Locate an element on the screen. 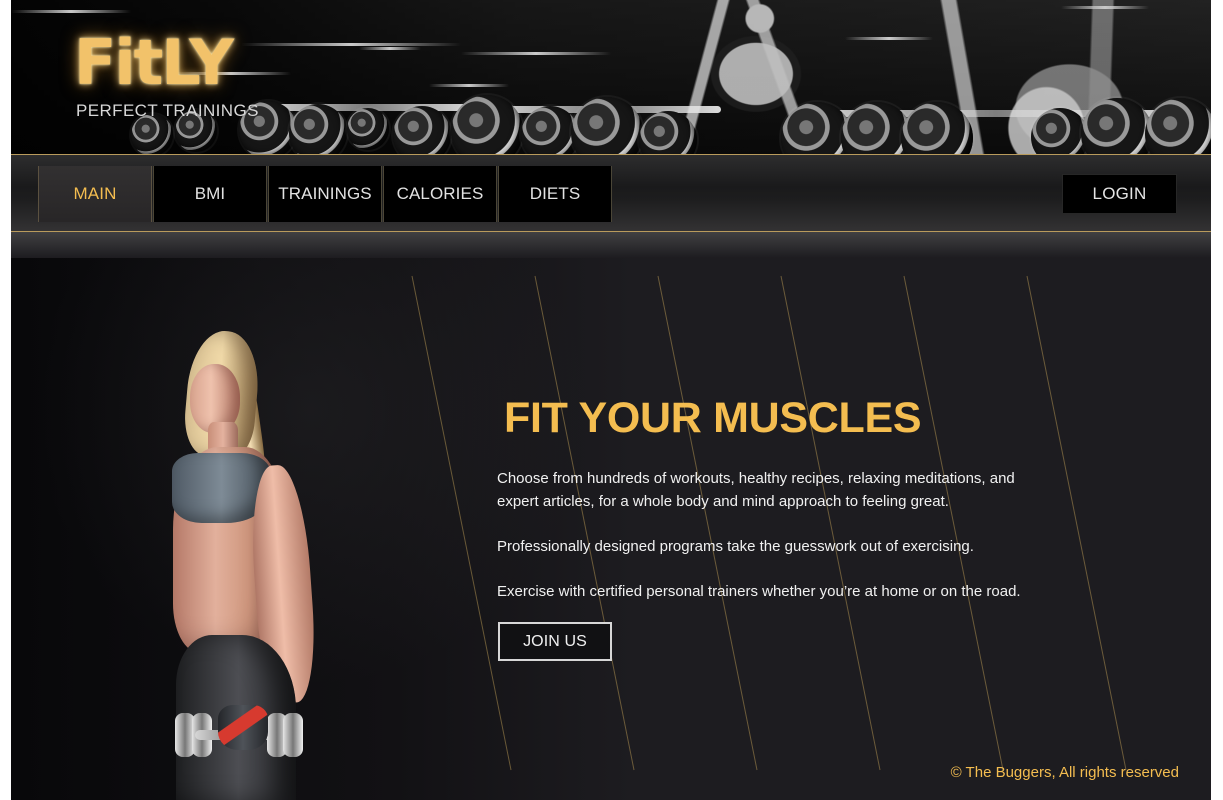  fitness-glove is located at coordinates (243, 727).